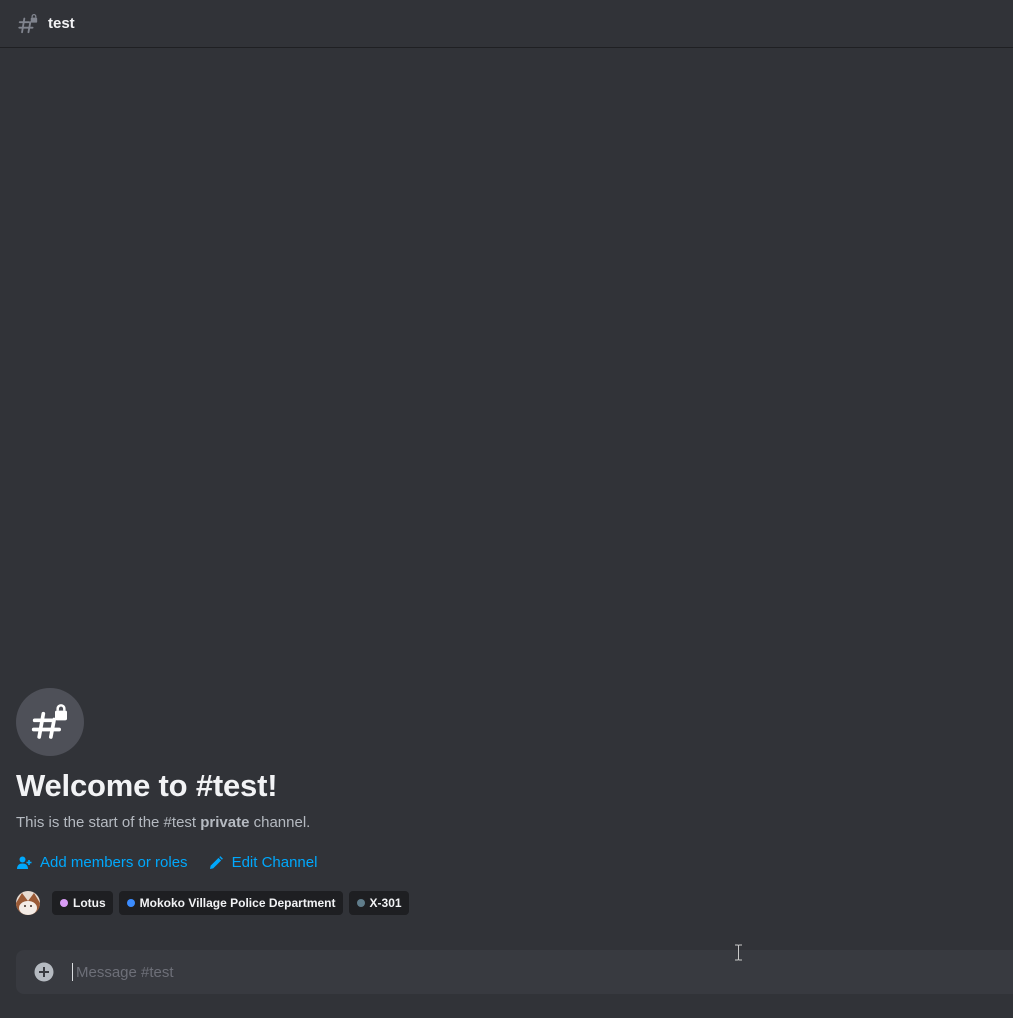  I want to click on role-pill: Mokoko Village Police Department, so click(230, 903).